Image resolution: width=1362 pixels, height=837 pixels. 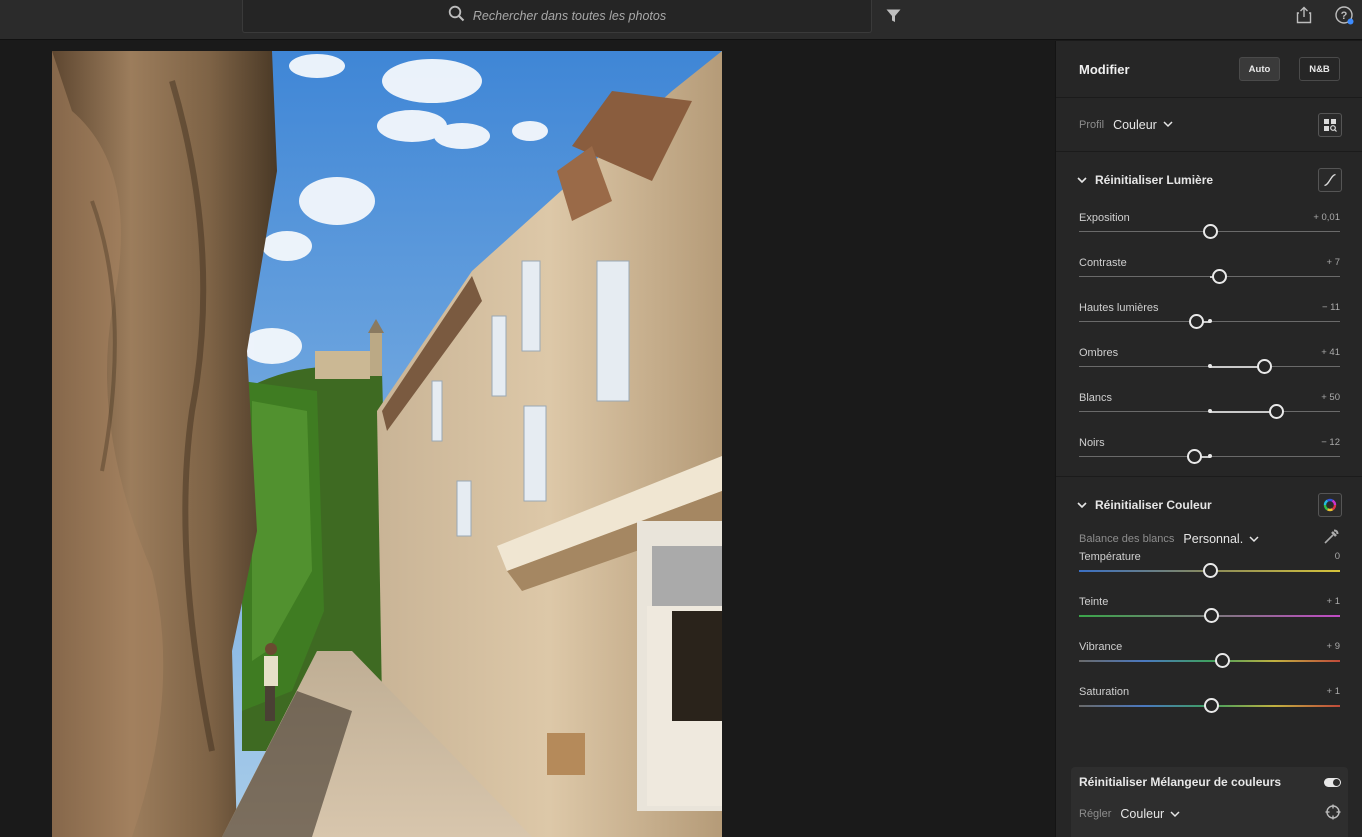 What do you see at coordinates (1330, 352) in the screenshot?
I see `slider-value: + 41` at bounding box center [1330, 352].